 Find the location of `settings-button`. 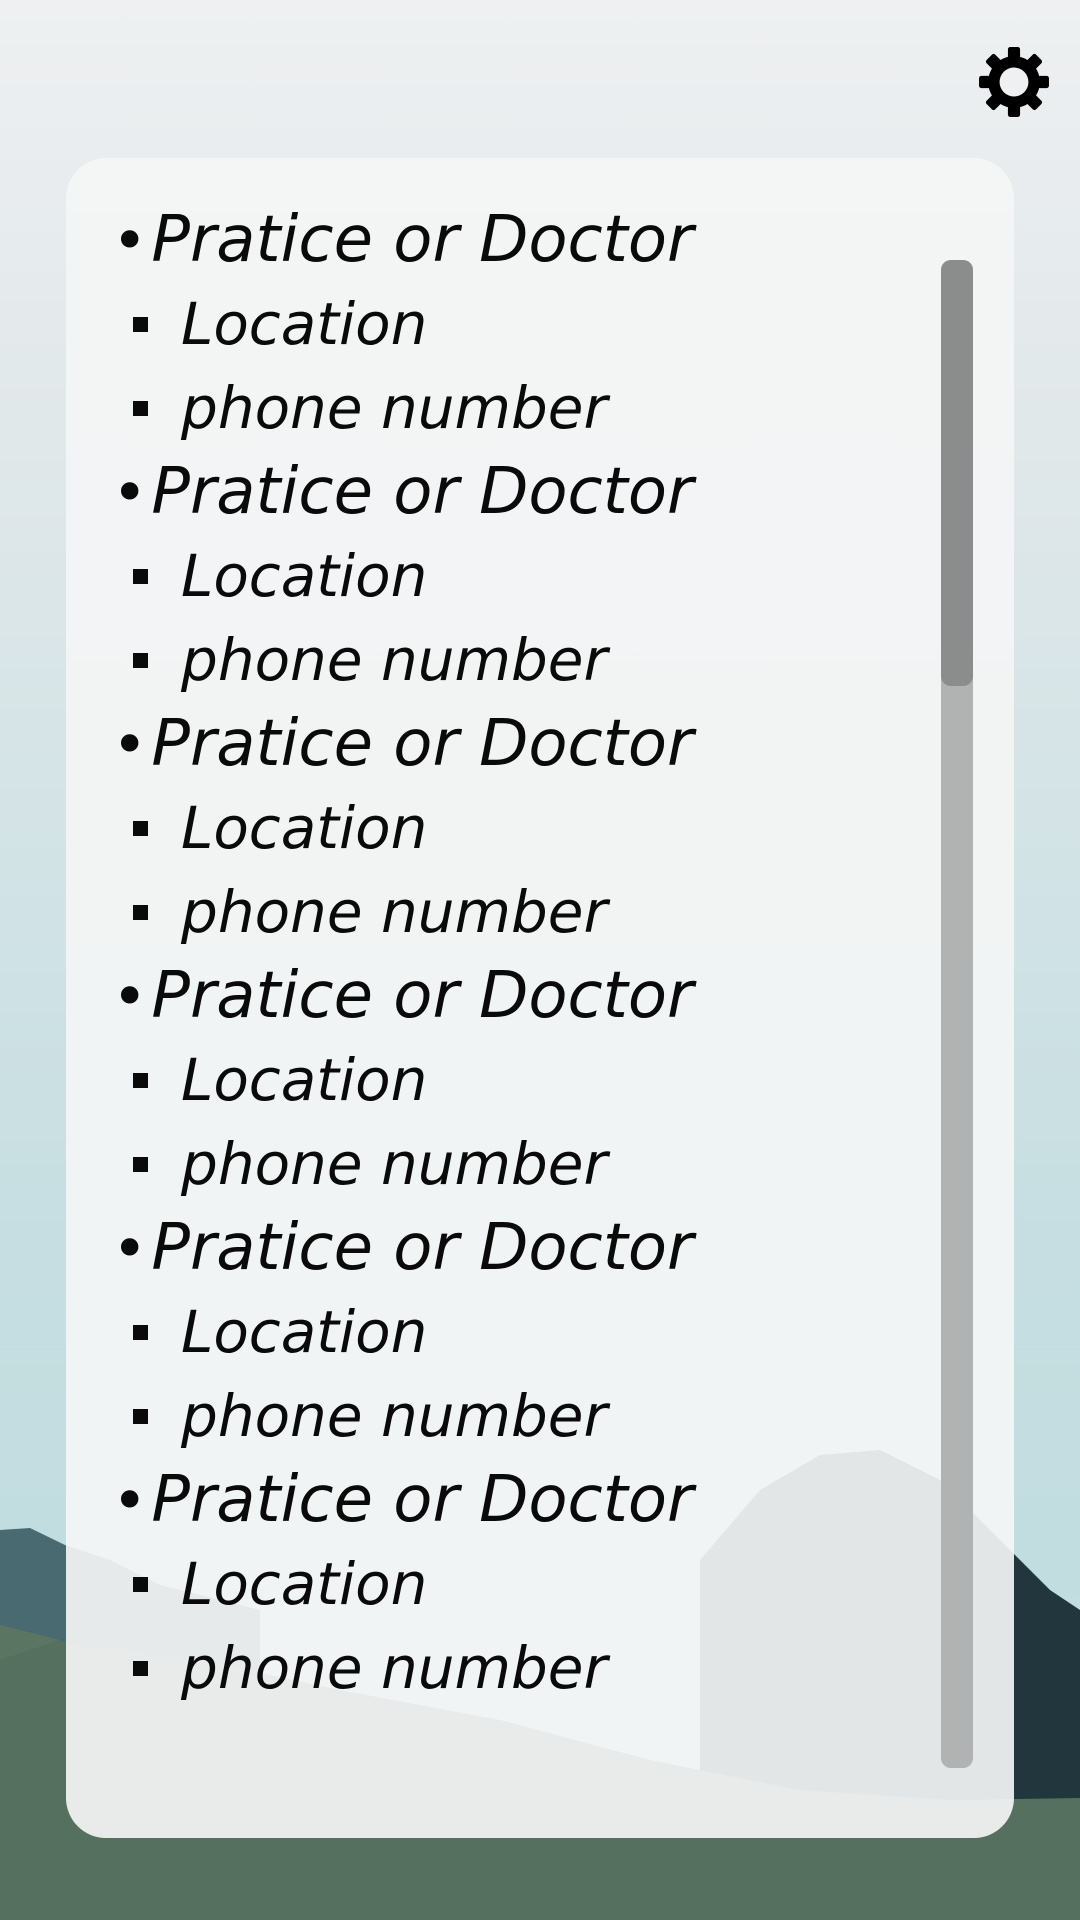

settings-button is located at coordinates (1014, 82).